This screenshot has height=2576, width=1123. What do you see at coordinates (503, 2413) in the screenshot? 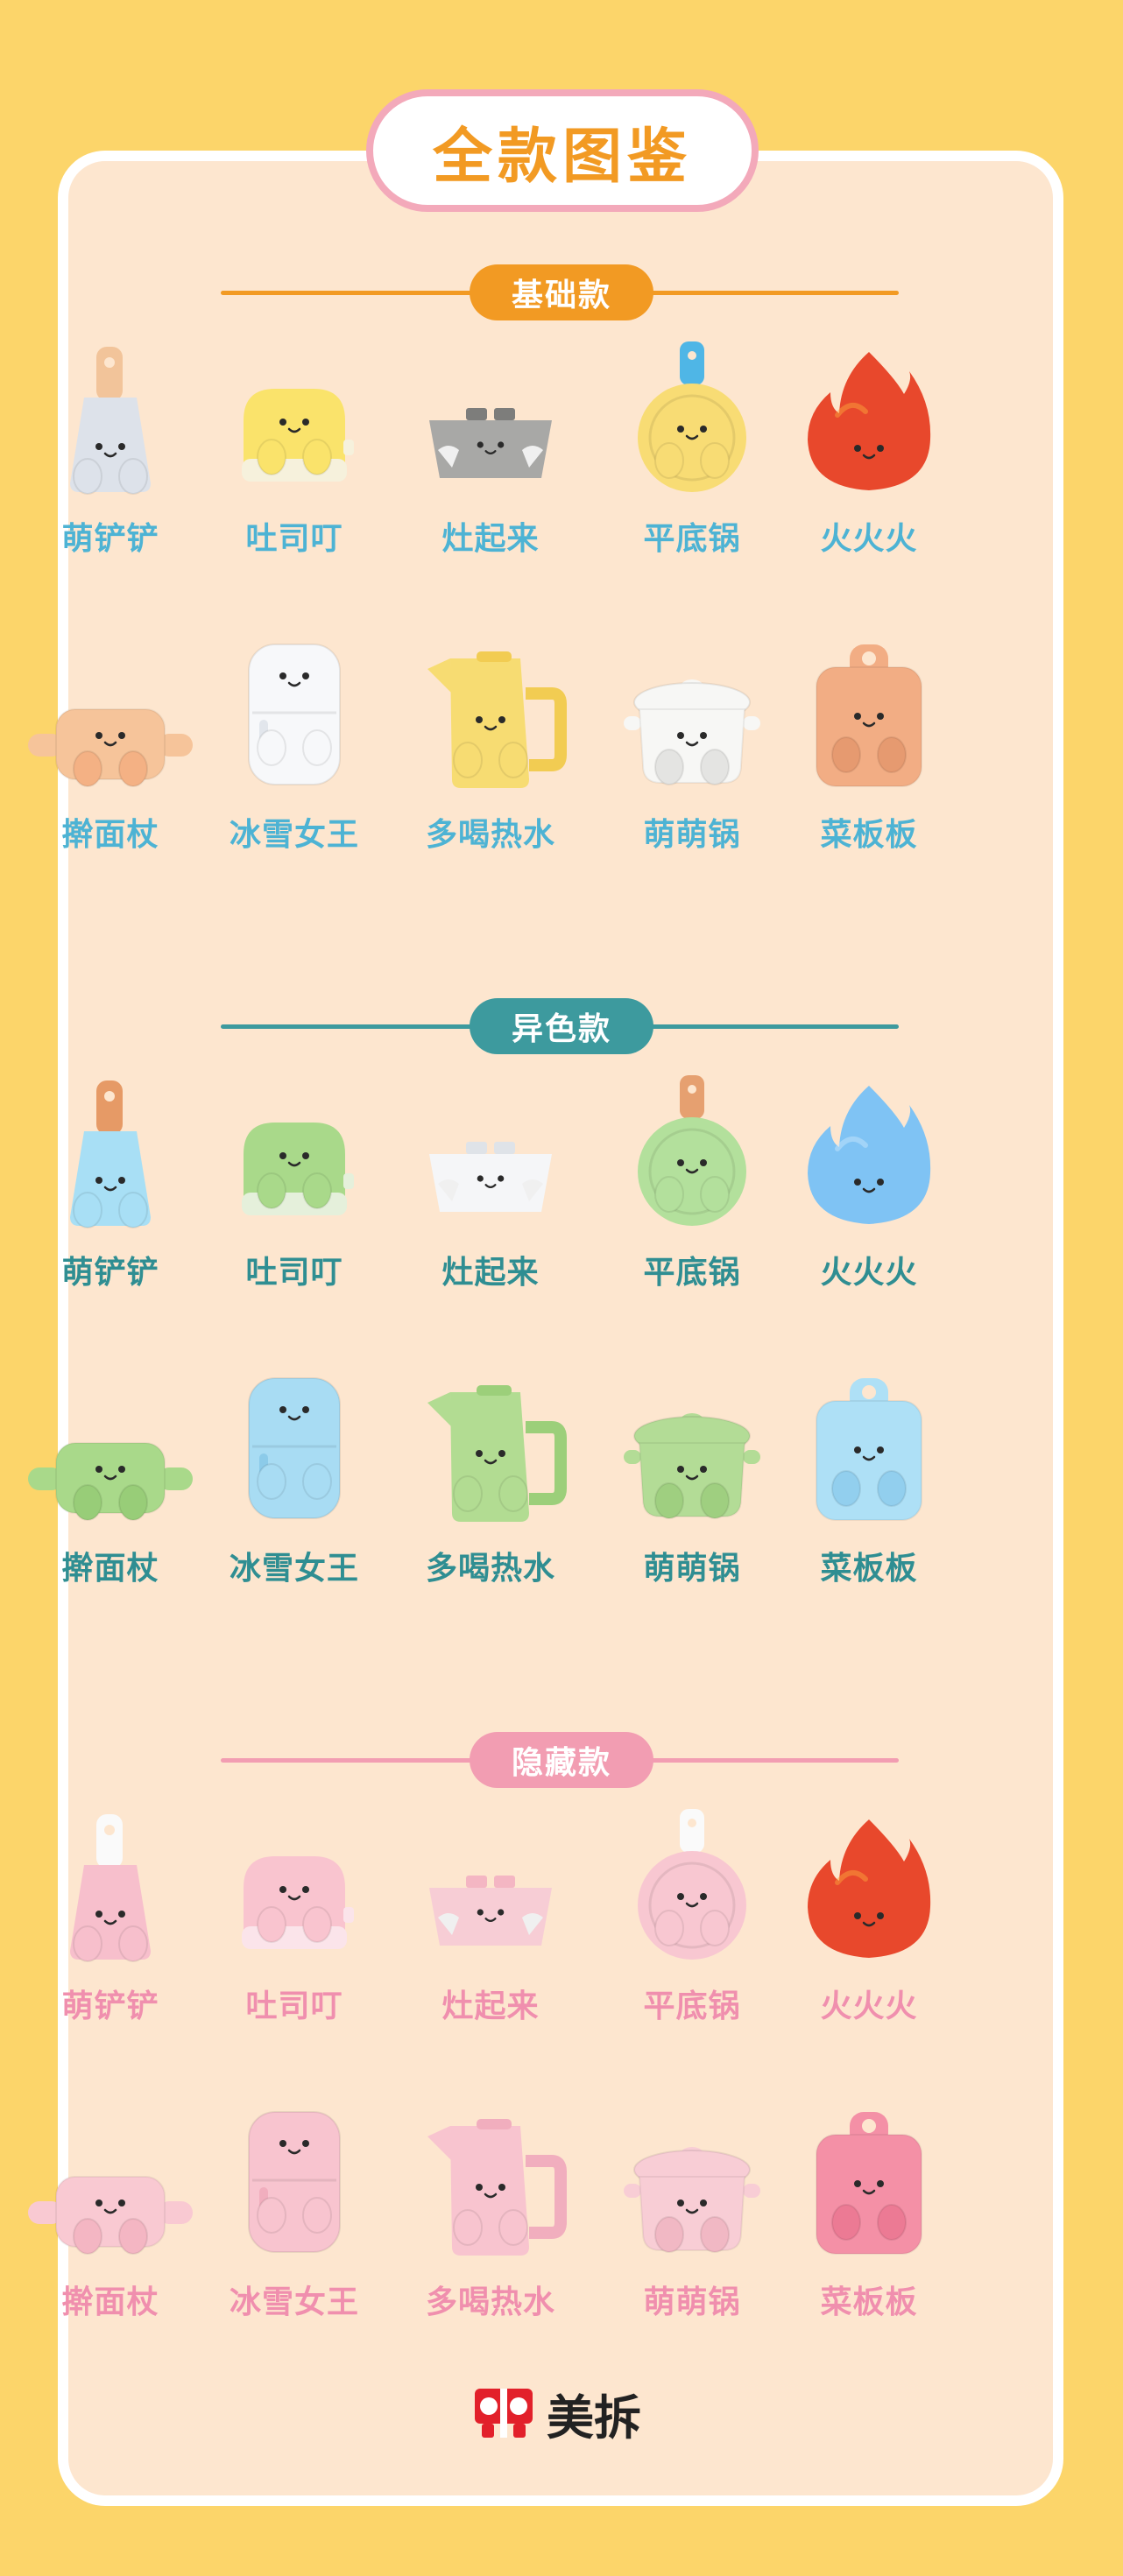
I see `brand-logo-icon` at bounding box center [503, 2413].